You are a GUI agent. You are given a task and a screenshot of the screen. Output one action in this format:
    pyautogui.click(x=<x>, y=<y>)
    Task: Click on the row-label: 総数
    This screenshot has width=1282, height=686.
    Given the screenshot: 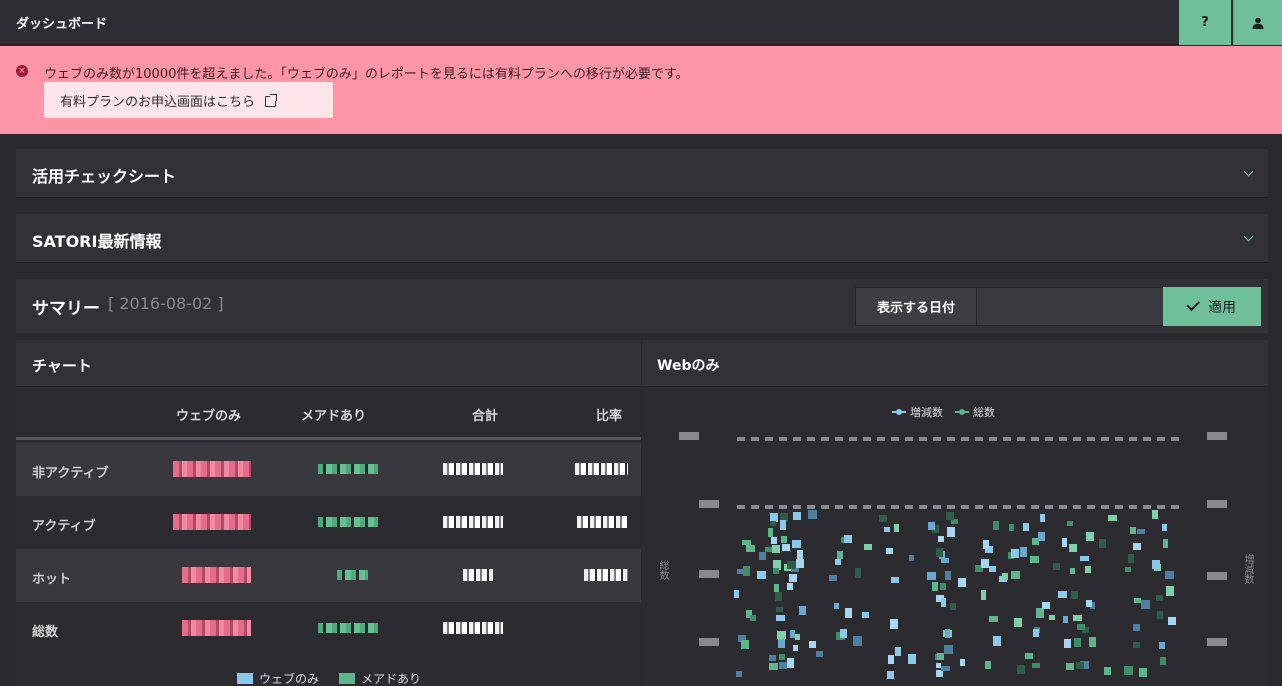 What is the action you would take?
    pyautogui.click(x=45, y=632)
    